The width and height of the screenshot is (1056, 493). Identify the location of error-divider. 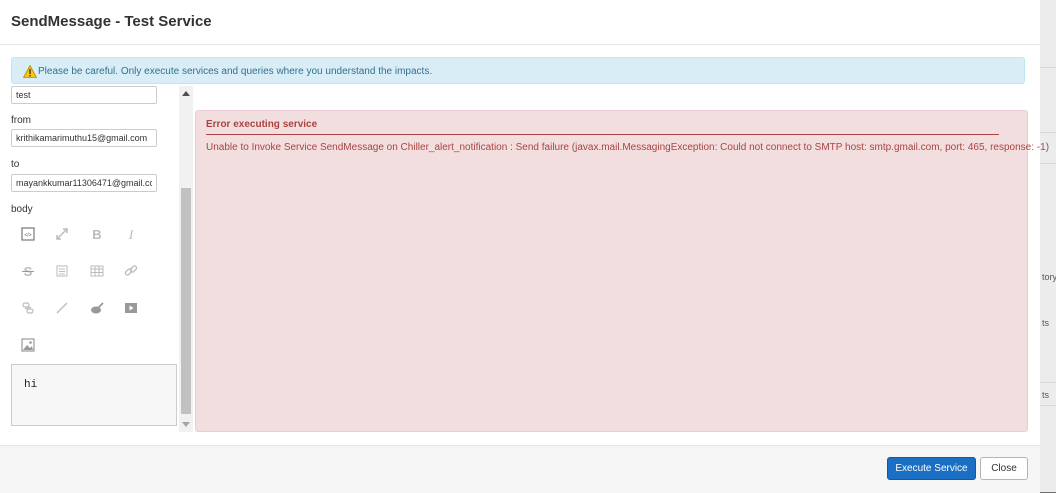
(602, 134).